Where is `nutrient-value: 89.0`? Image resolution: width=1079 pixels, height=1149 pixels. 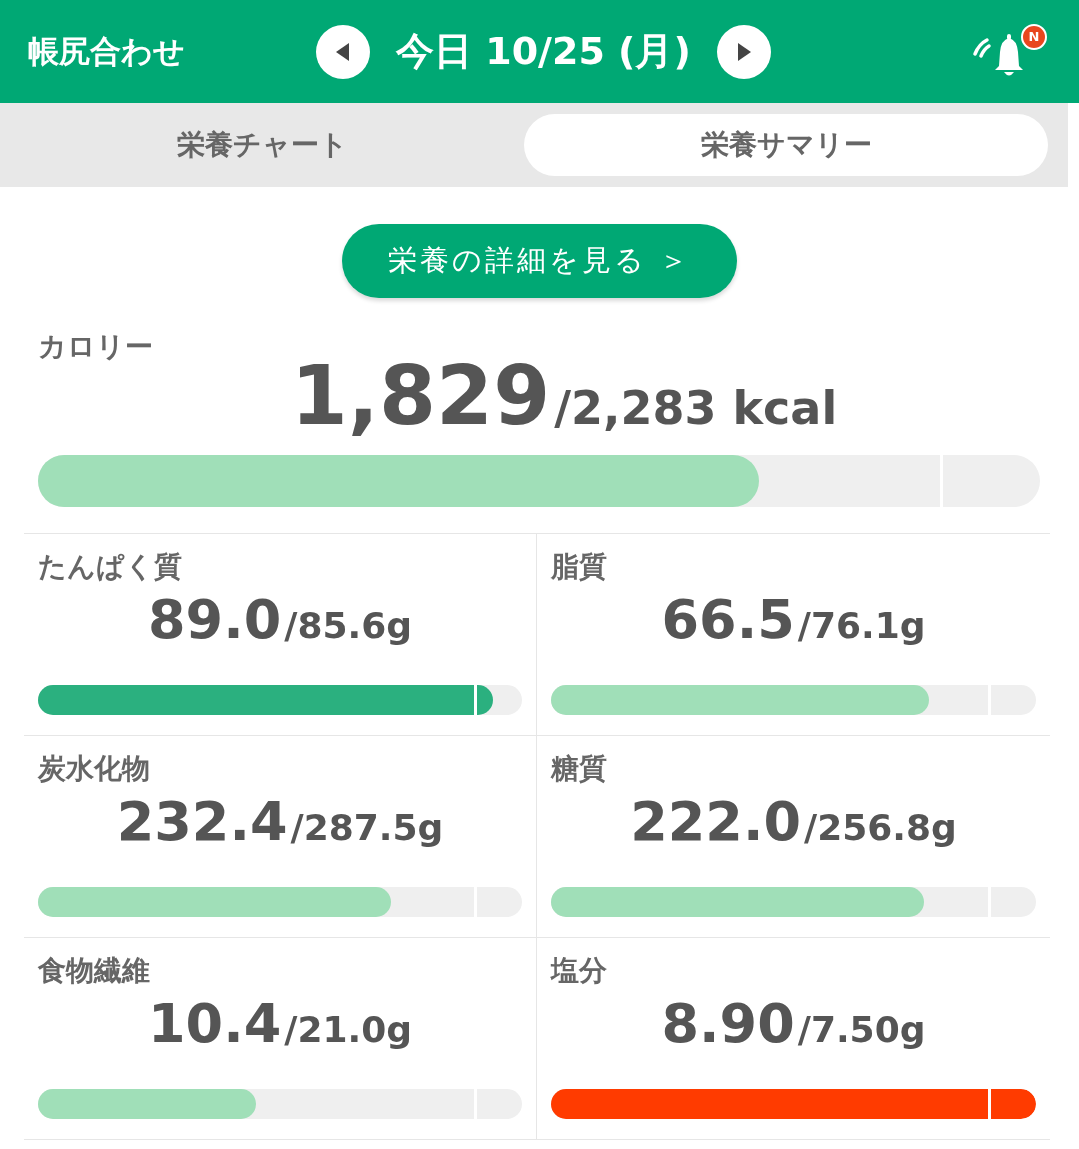 nutrient-value: 89.0 is located at coordinates (215, 619).